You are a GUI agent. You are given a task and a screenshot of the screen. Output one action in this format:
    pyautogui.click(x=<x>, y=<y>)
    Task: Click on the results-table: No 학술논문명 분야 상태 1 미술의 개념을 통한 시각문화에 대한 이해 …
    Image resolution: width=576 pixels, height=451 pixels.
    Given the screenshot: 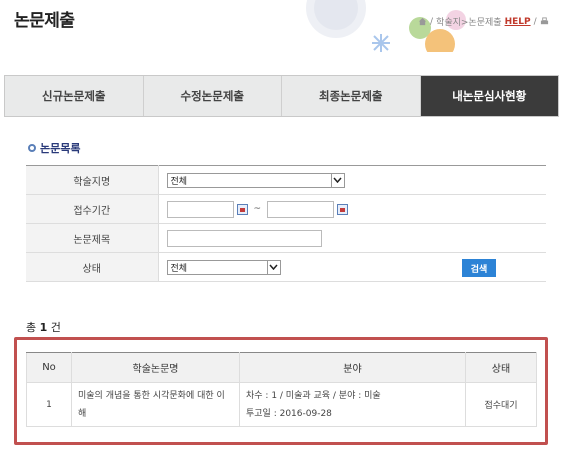 What is the action you would take?
    pyautogui.click(x=281, y=389)
    